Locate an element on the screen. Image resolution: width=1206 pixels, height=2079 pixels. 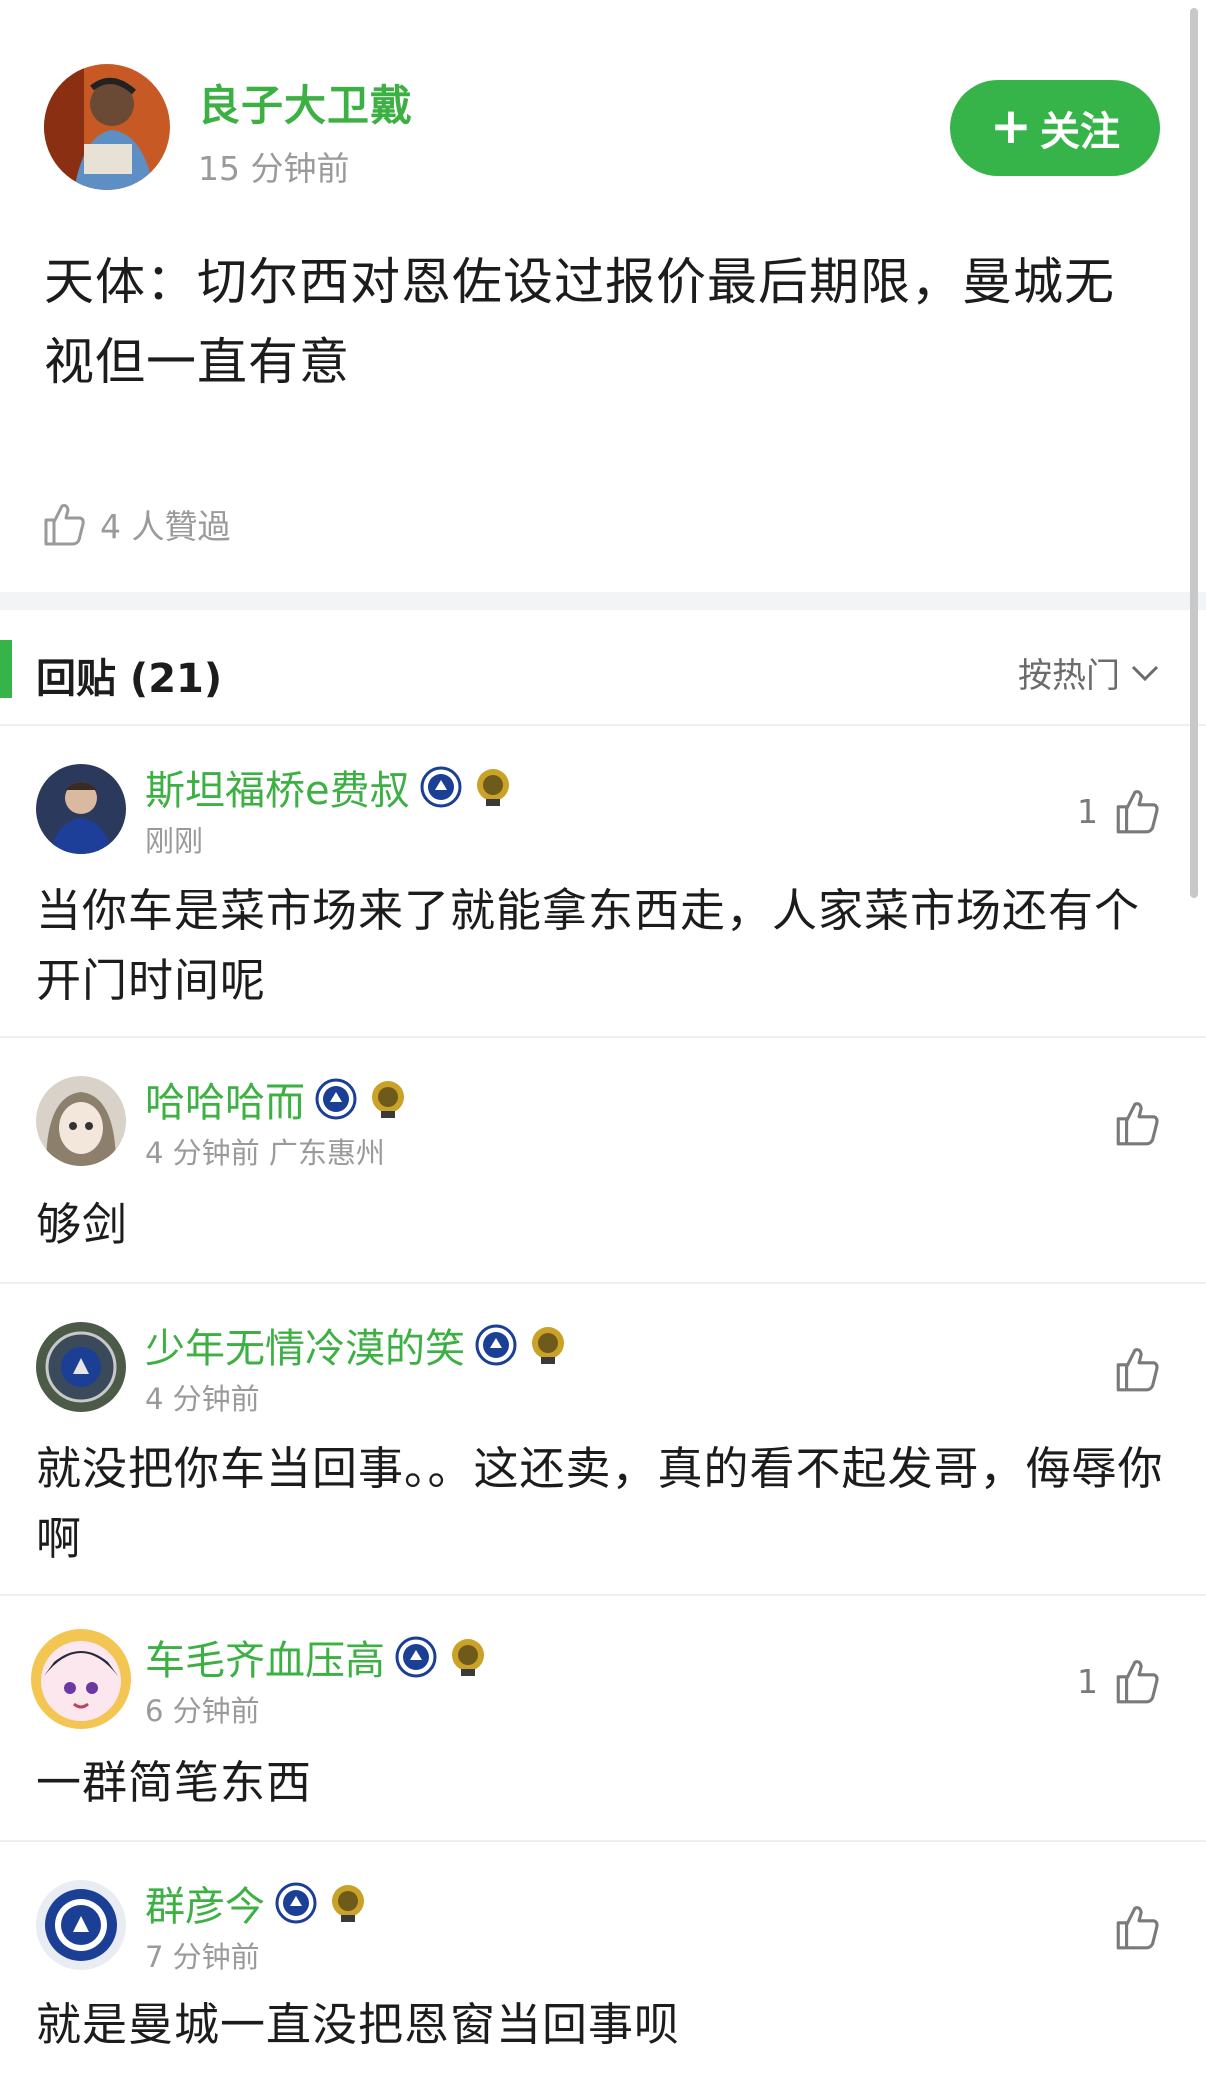
commenter-name: 少年无情冷漠的笑 is located at coordinates (305, 1345).